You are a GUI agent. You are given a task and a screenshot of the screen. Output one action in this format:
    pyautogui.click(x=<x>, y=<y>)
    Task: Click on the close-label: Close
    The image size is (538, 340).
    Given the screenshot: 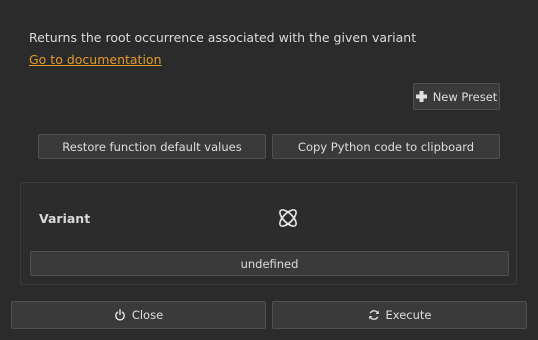 What is the action you would take?
    pyautogui.click(x=147, y=315)
    